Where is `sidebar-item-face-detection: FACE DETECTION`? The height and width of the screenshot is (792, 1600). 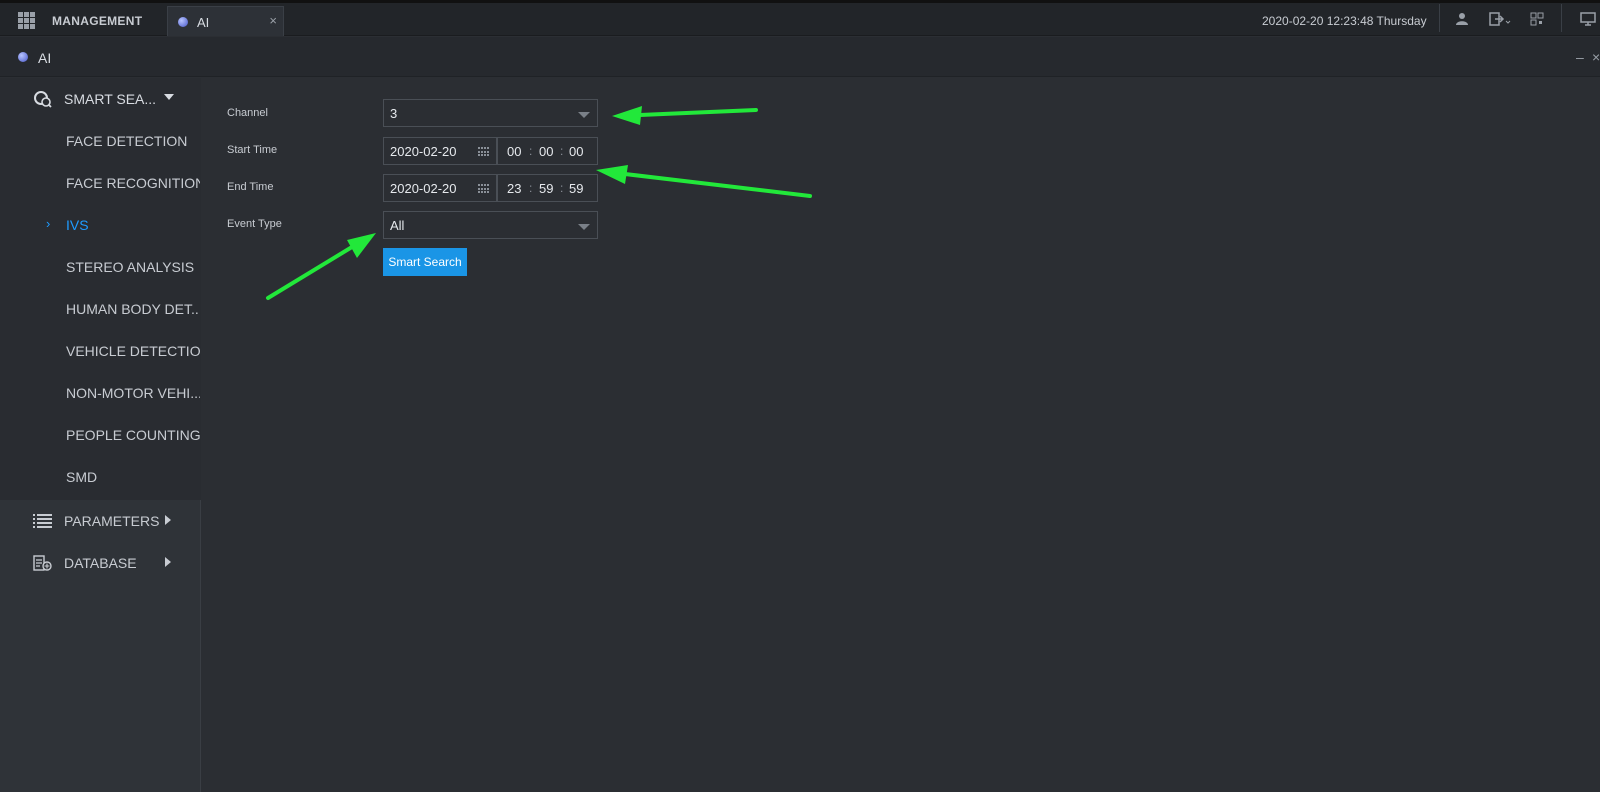
sidebar-item-face-detection: FACE DETECTION is located at coordinates (100, 141).